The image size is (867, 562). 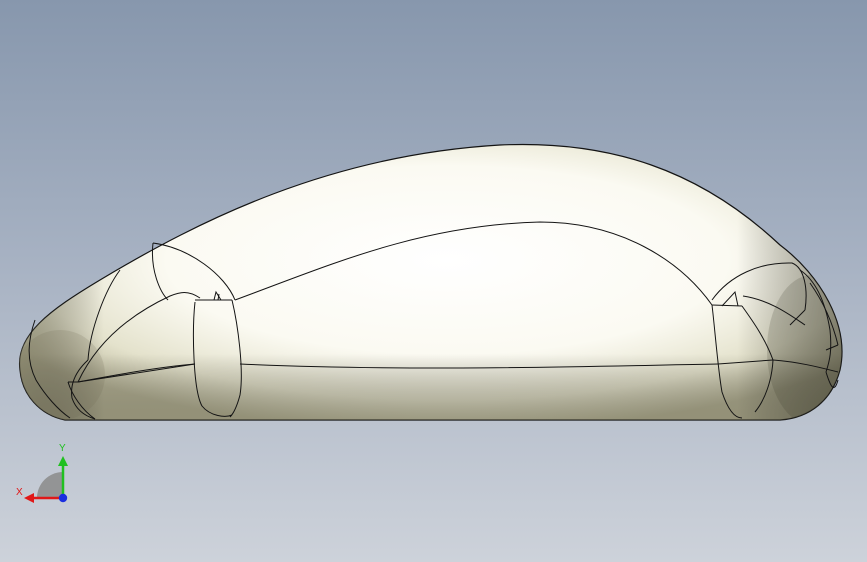 I want to click on y-axis-label: Y, so click(x=62, y=448).